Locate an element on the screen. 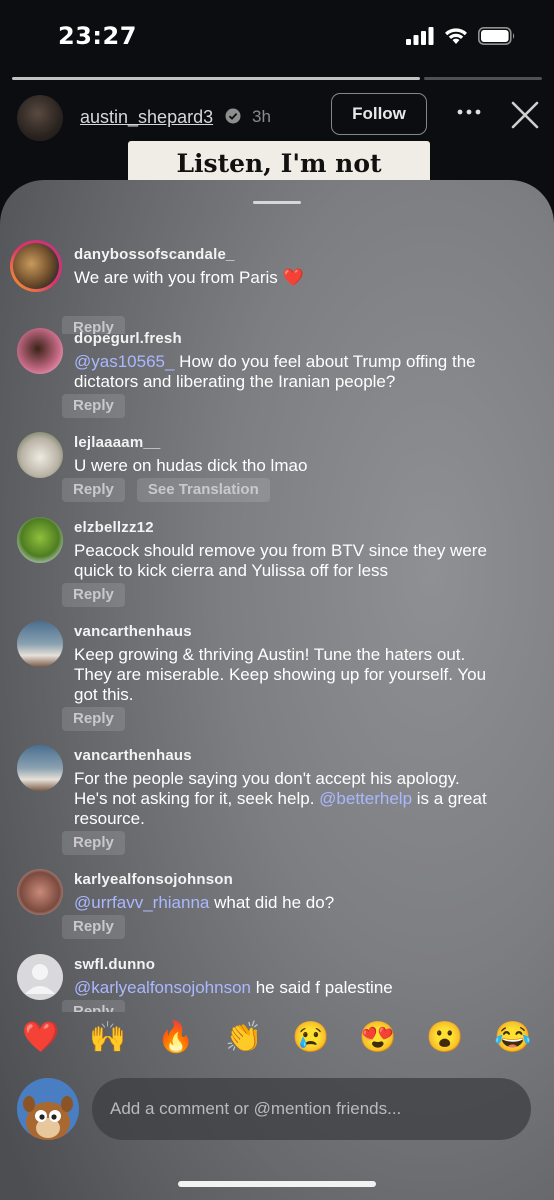 Image resolution: width=554 pixels, height=1200 pixels. person-icon is located at coordinates (40, 979).